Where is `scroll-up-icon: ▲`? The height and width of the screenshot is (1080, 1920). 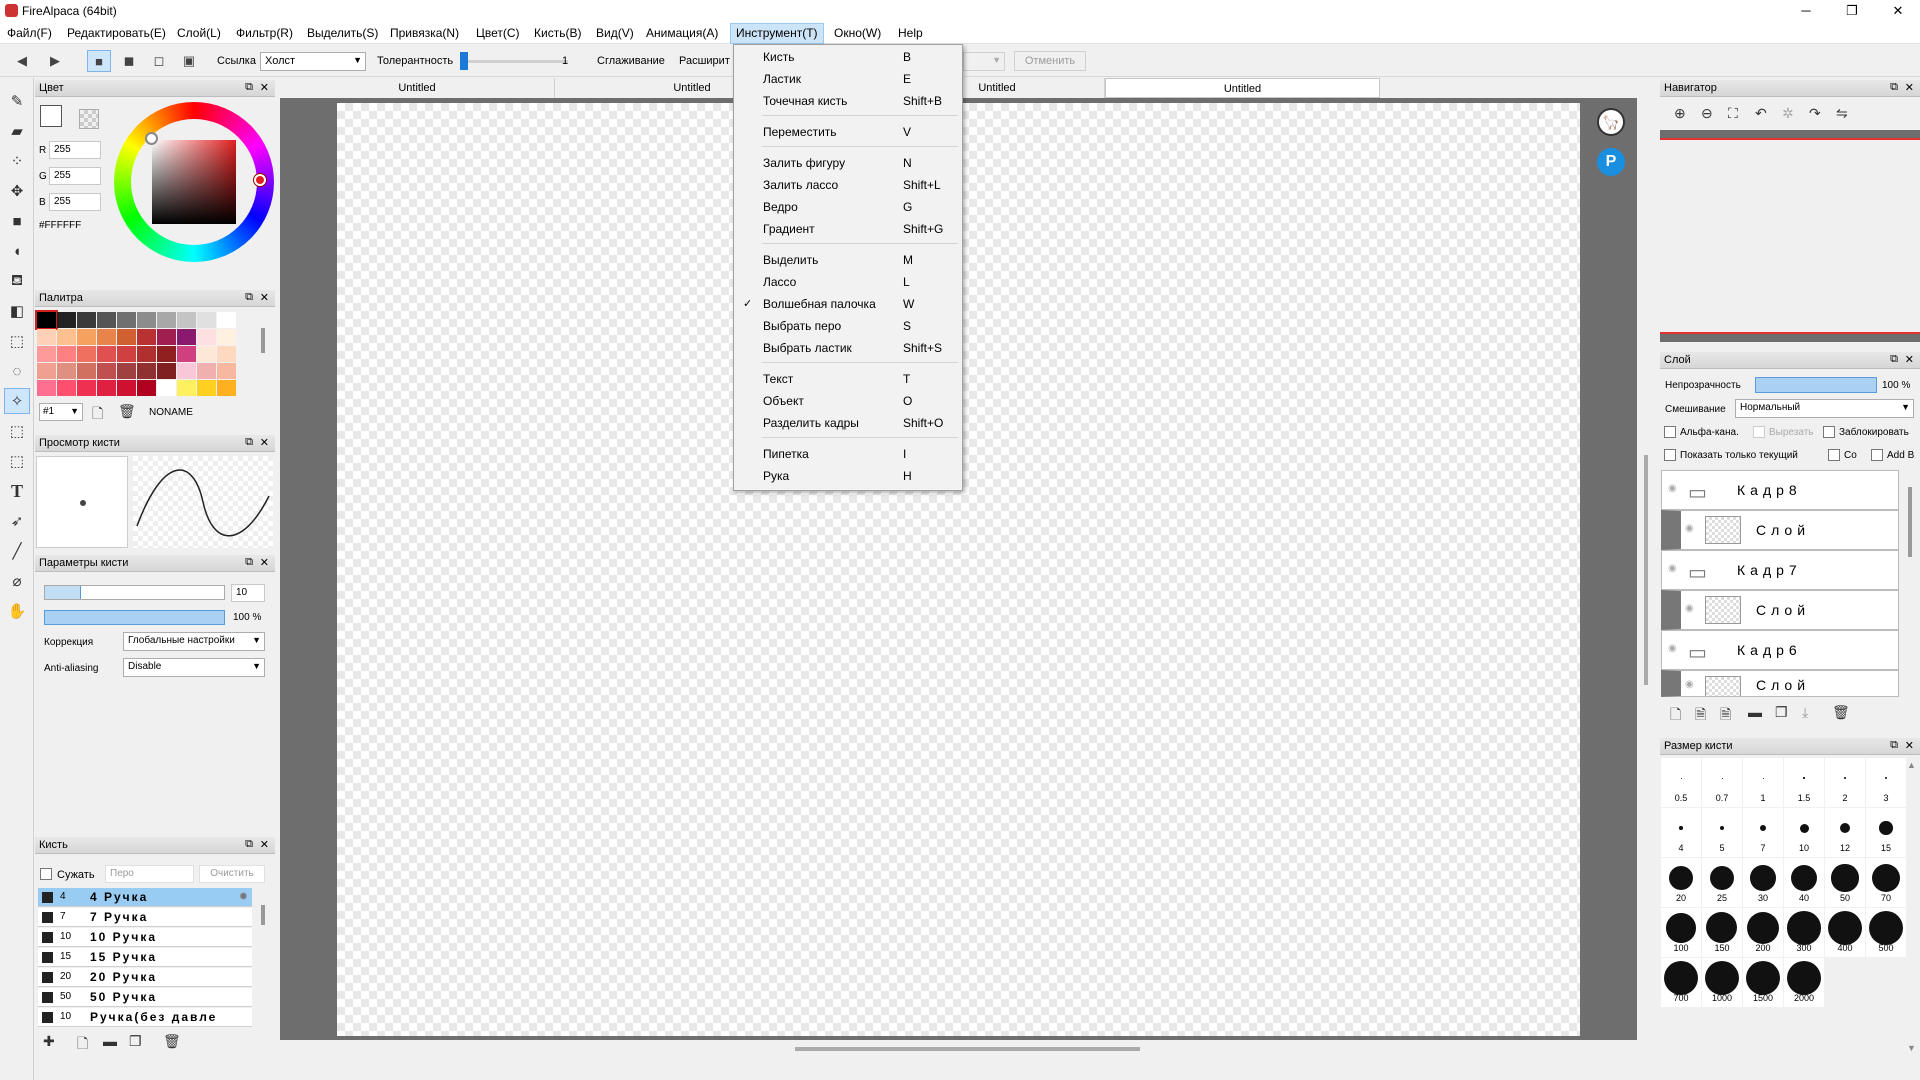 scroll-up-icon: ▲ is located at coordinates (1911, 765).